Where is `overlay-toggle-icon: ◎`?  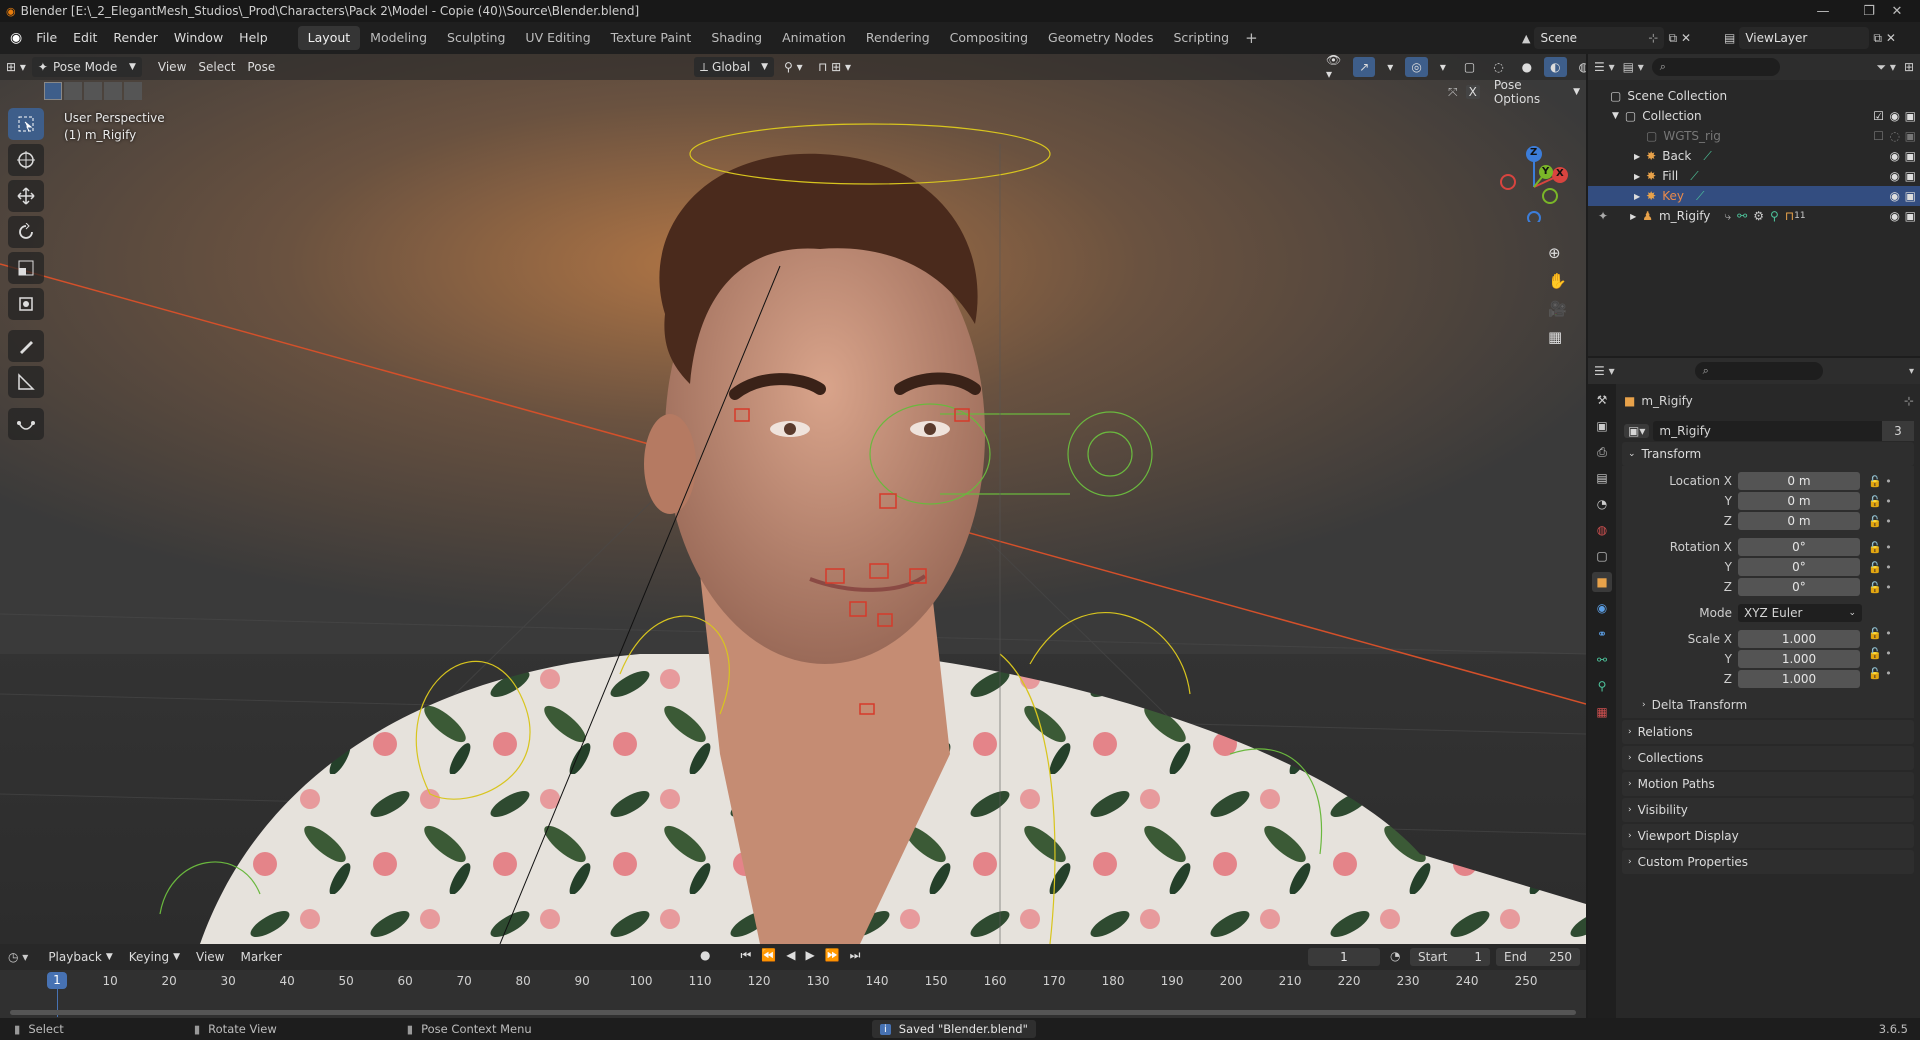 overlay-toggle-icon: ◎ is located at coordinates (1416, 67).